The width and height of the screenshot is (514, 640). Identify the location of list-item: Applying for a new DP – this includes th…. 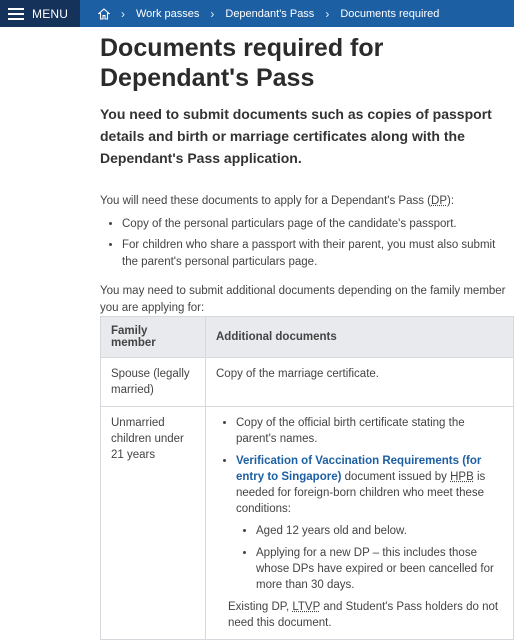
(379, 569).